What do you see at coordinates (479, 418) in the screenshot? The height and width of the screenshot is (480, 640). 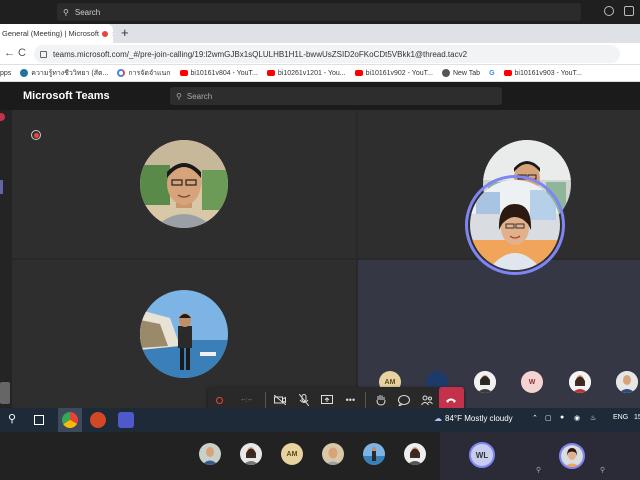 I see `weather-text: 84°F Mostly cloudy` at bounding box center [479, 418].